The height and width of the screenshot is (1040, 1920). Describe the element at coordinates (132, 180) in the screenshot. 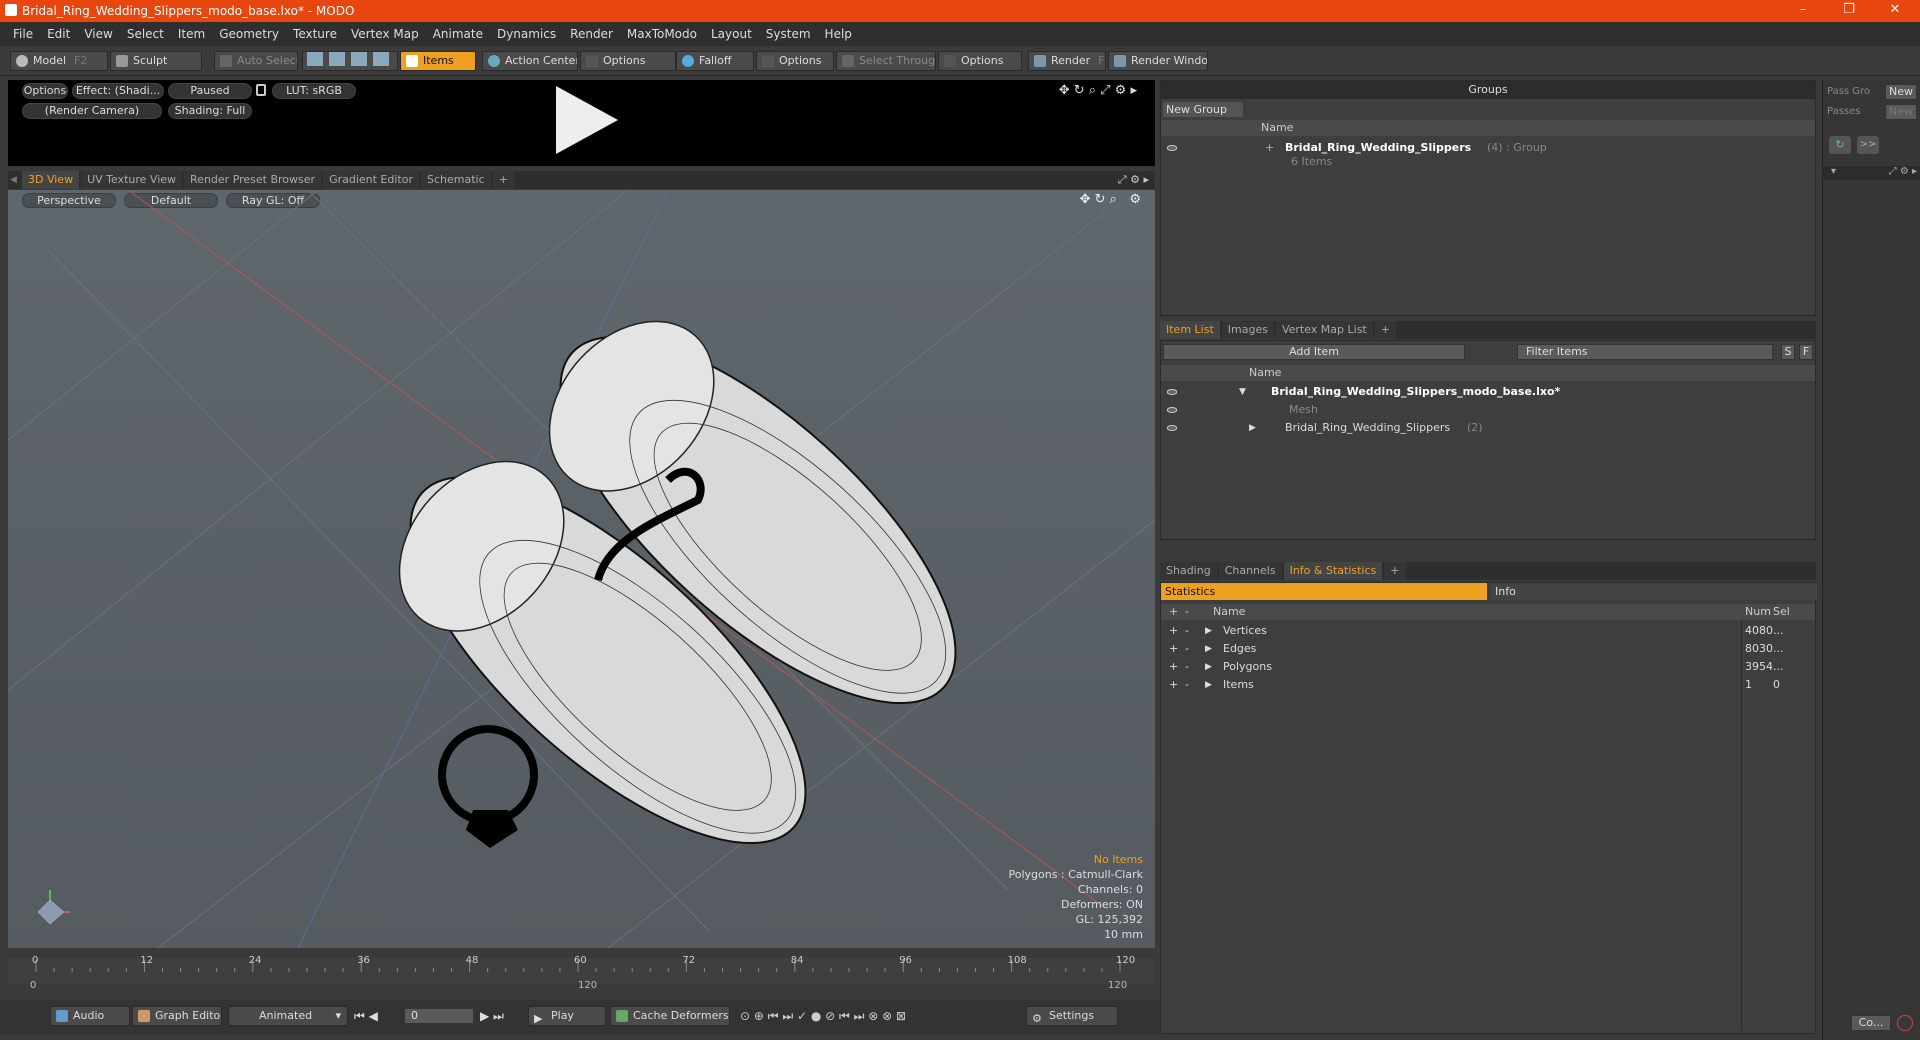

I see `tab-uv-texture-view: UV Texture View` at that location.